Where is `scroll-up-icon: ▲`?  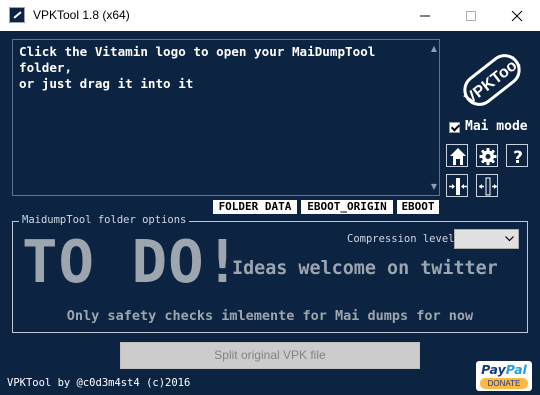 scroll-up-icon: ▲ is located at coordinates (434, 48).